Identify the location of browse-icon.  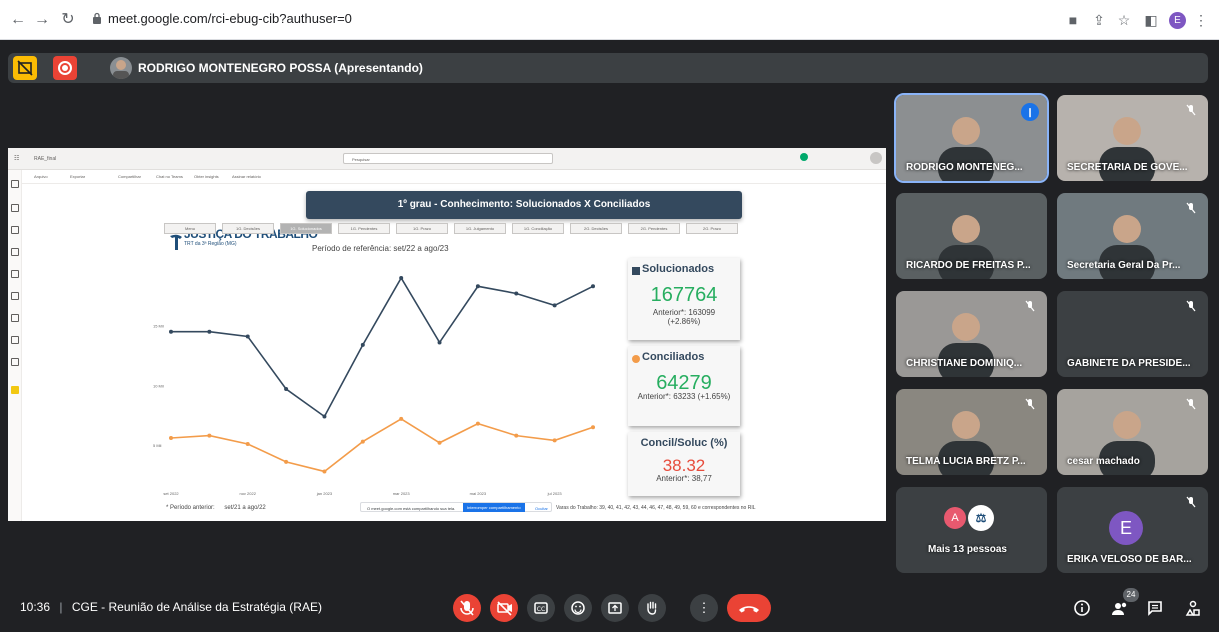
(15, 230).